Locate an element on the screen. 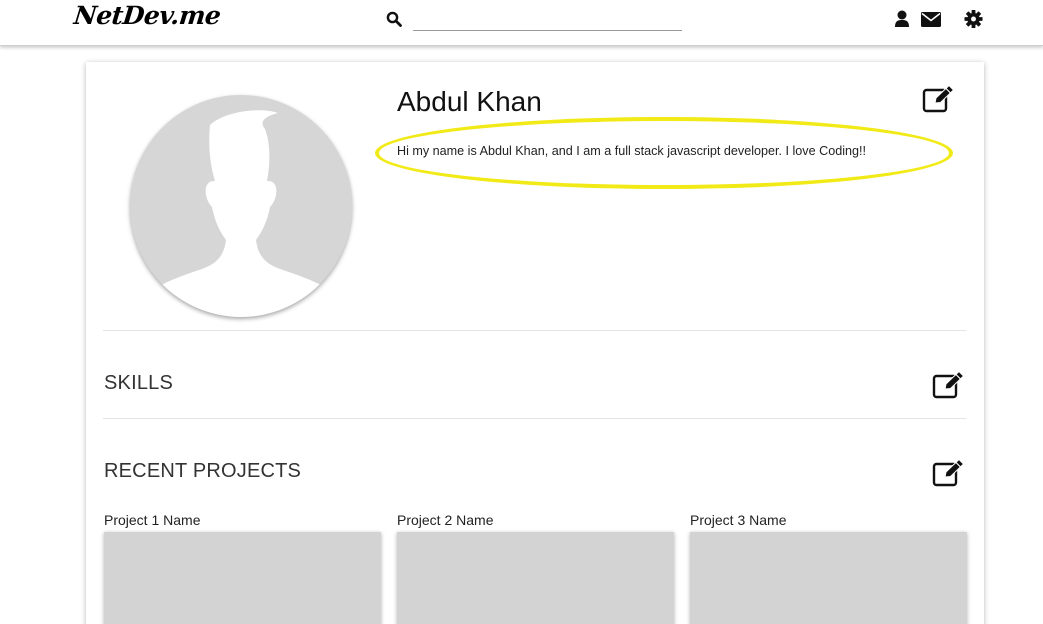 Image resolution: width=1043 pixels, height=624 pixels. recent-projects-heading: RECENT PROJECTS is located at coordinates (203, 471).